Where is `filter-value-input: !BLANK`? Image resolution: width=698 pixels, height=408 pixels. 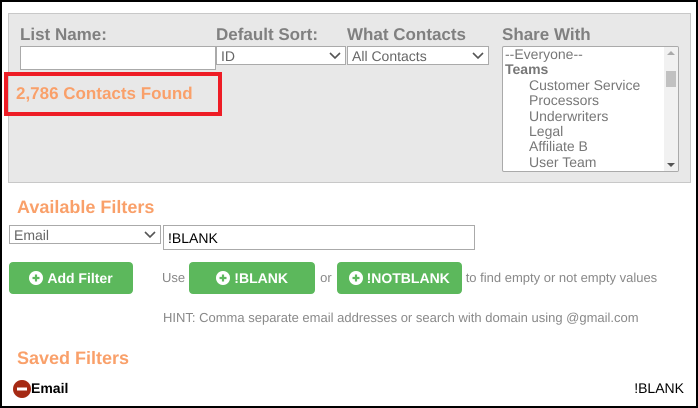 filter-value-input: !BLANK is located at coordinates (319, 237).